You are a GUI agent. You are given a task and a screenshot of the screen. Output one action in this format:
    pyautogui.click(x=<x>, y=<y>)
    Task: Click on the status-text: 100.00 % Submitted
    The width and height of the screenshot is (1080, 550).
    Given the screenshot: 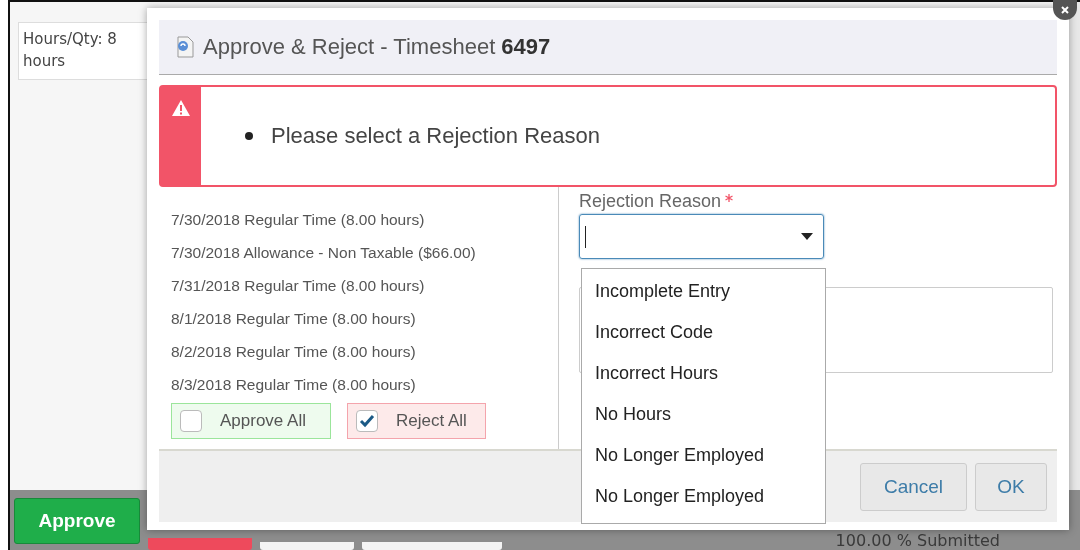 What is the action you would take?
    pyautogui.click(x=917, y=541)
    